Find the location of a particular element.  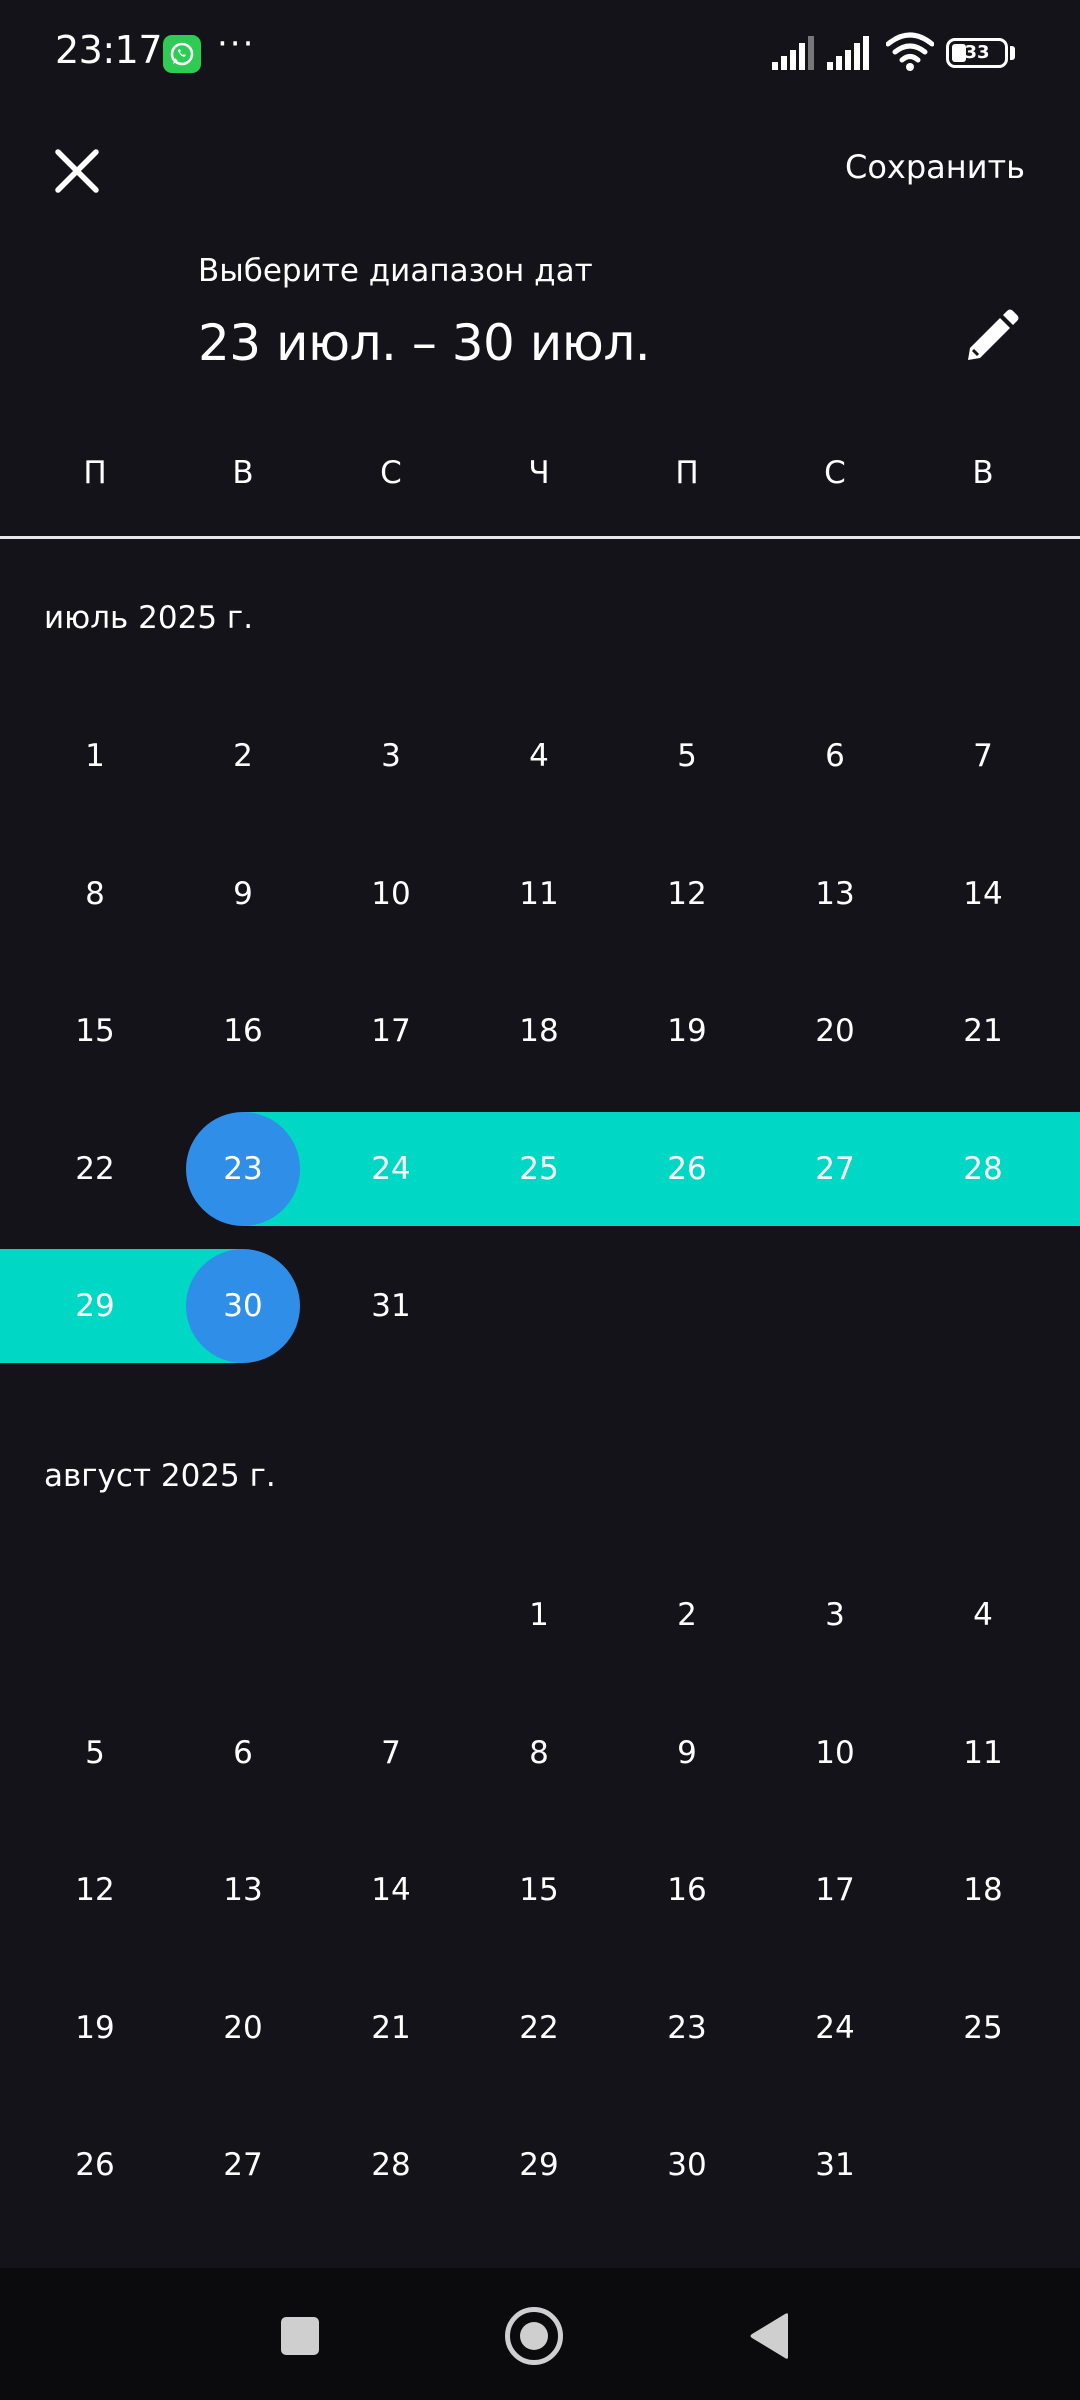

range-value: 23 июл. – 30 июл. is located at coordinates (424, 343).